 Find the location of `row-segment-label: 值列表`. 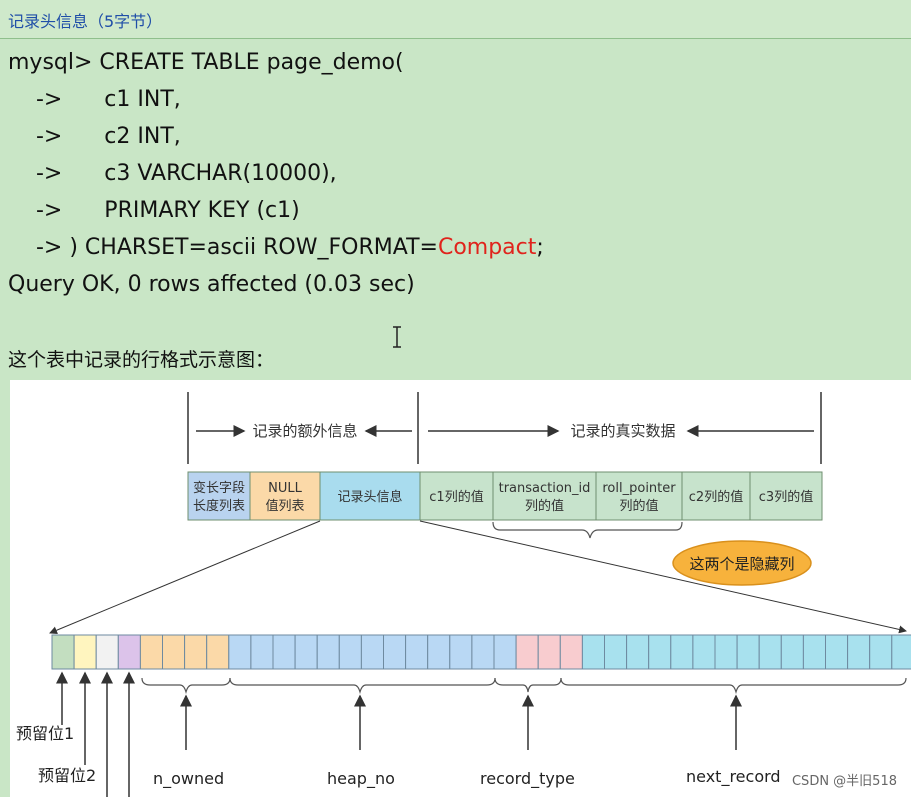

row-segment-label: 值列表 is located at coordinates (284, 506).